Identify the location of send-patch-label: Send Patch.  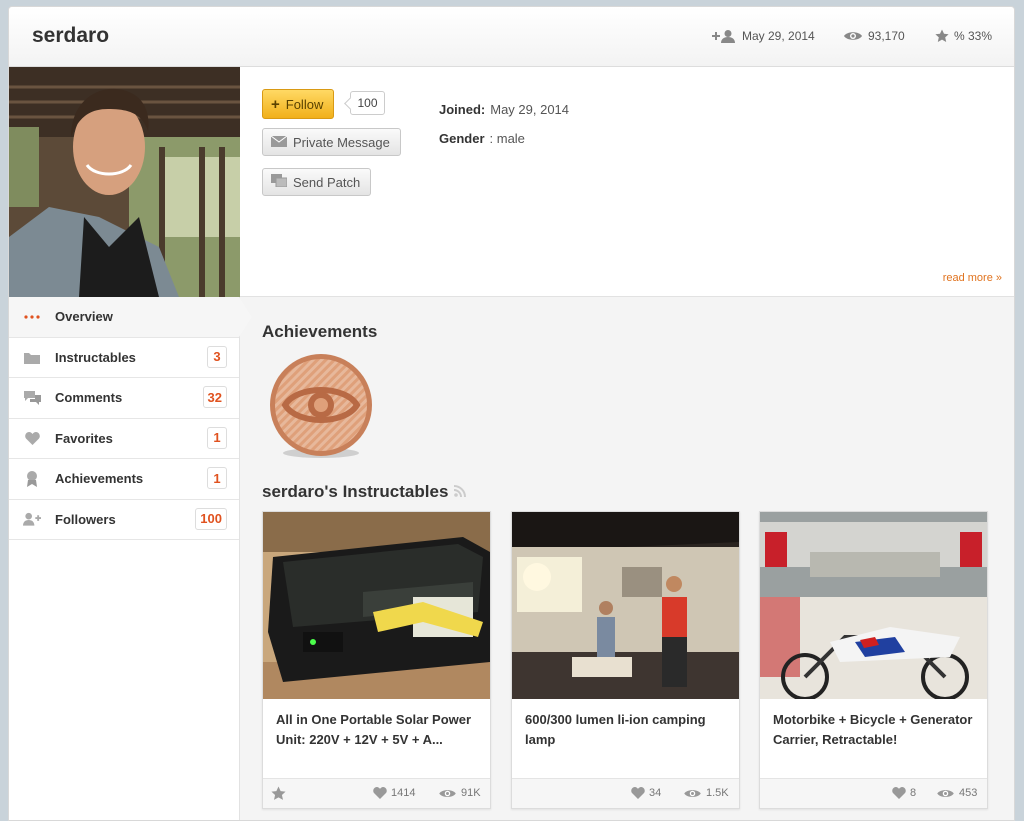
(327, 182).